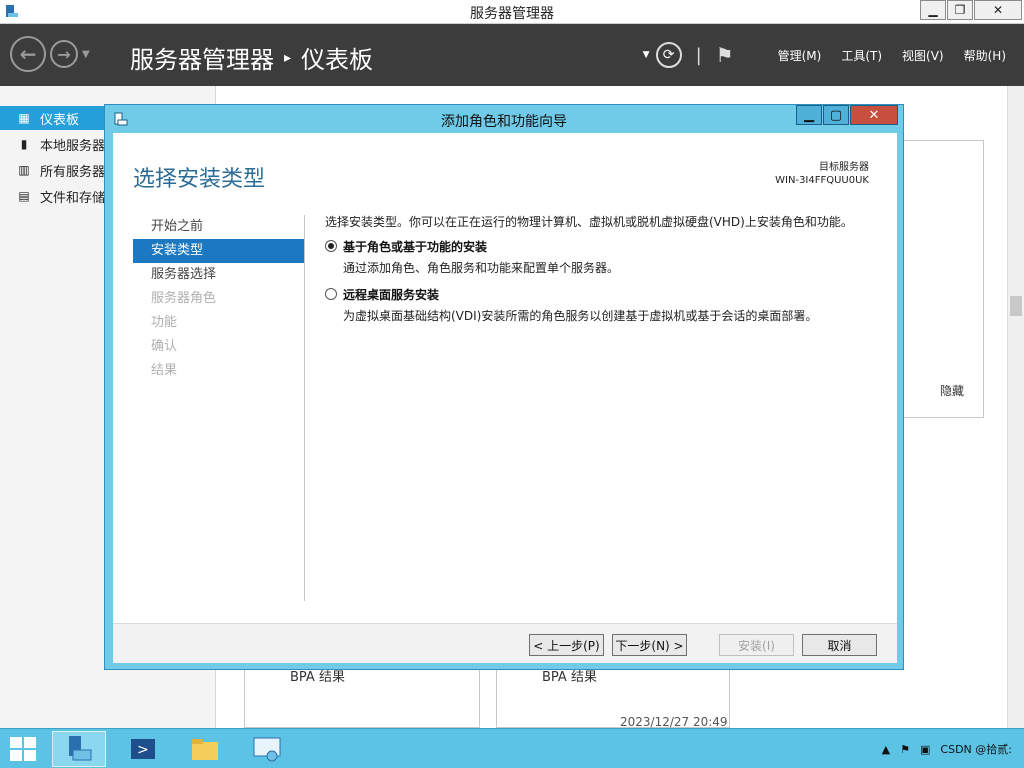 Image resolution: width=1024 pixels, height=768 pixels. Describe the element at coordinates (836, 115) in the screenshot. I see `dialog-maximize-button: ▢` at that location.